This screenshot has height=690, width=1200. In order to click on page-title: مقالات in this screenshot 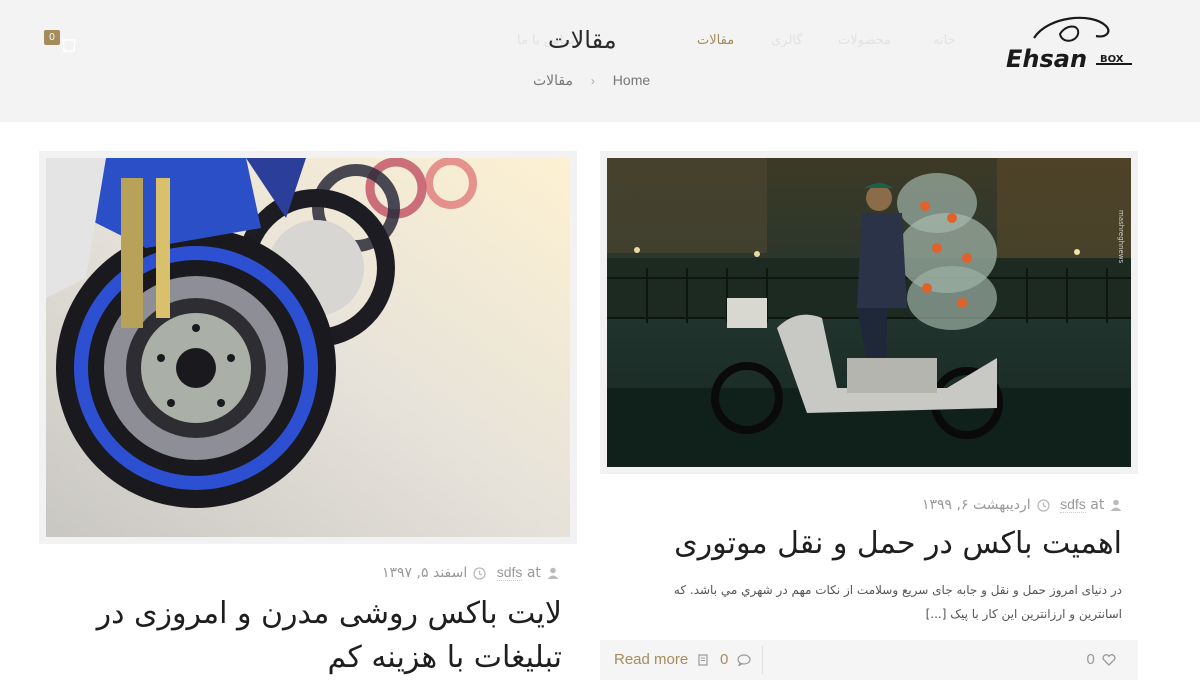, I will do `click(582, 40)`.